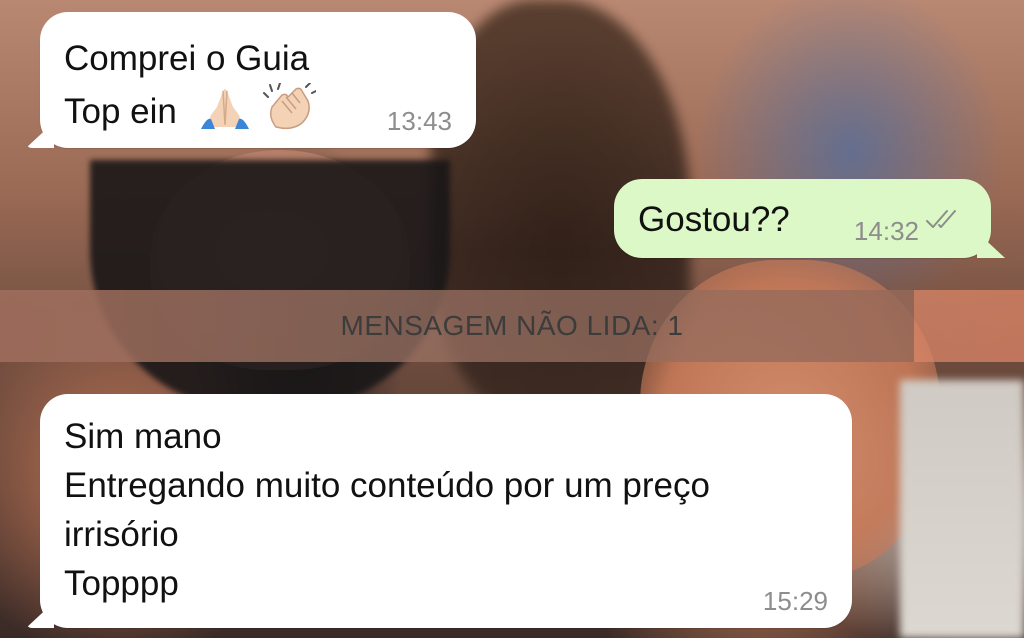  Describe the element at coordinates (120, 111) in the screenshot. I see `message-text: Top ein` at that location.